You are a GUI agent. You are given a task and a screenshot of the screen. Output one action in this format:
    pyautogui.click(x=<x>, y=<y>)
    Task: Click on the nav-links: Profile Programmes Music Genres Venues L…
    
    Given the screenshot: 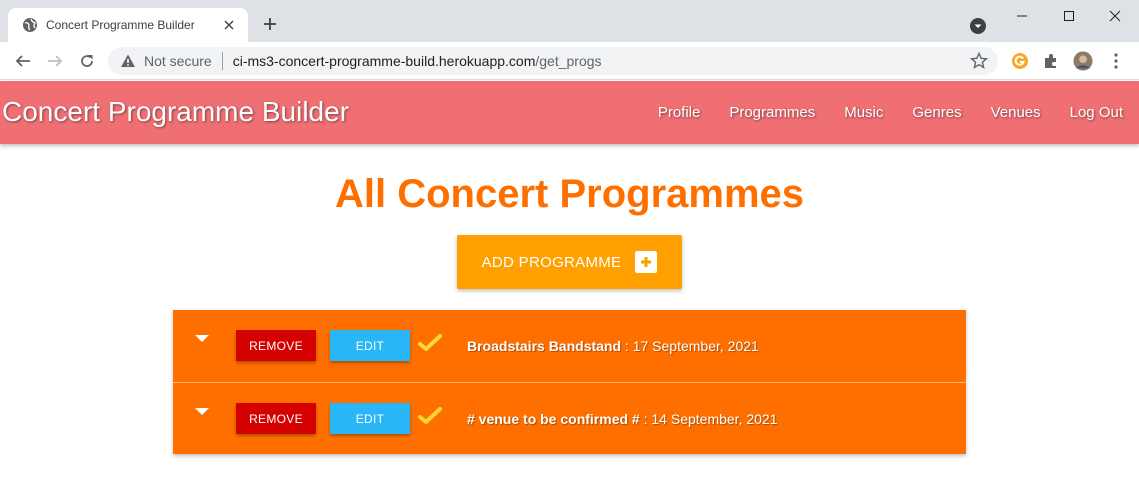 What is the action you would take?
    pyautogui.click(x=876, y=112)
    